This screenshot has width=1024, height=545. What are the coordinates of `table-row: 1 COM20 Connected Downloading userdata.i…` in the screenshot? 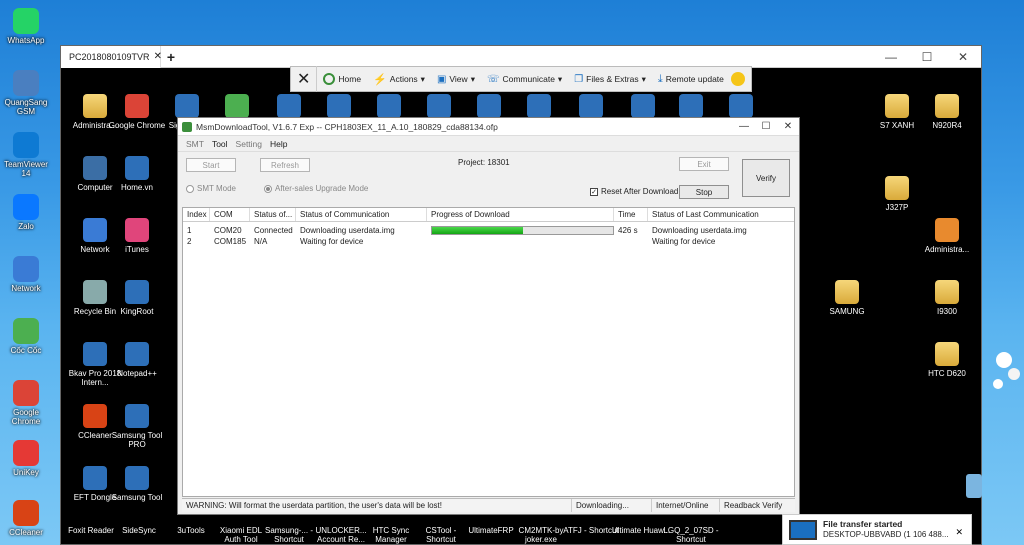 It's located at (488, 230).